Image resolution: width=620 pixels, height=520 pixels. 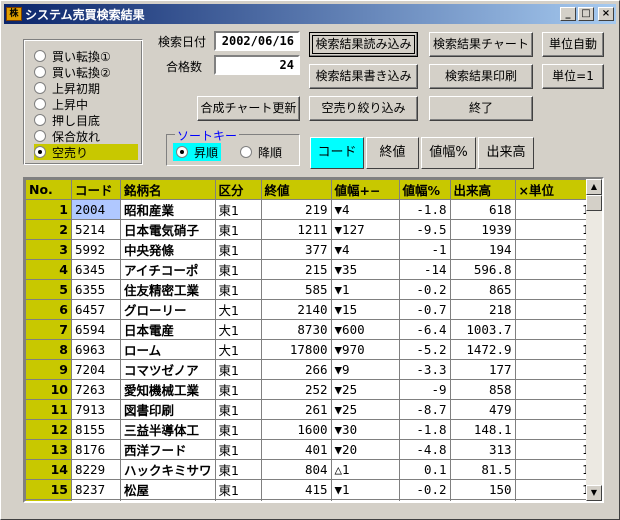 I want to click on stock-name-cell: 住友精密工業, so click(x=168, y=289).